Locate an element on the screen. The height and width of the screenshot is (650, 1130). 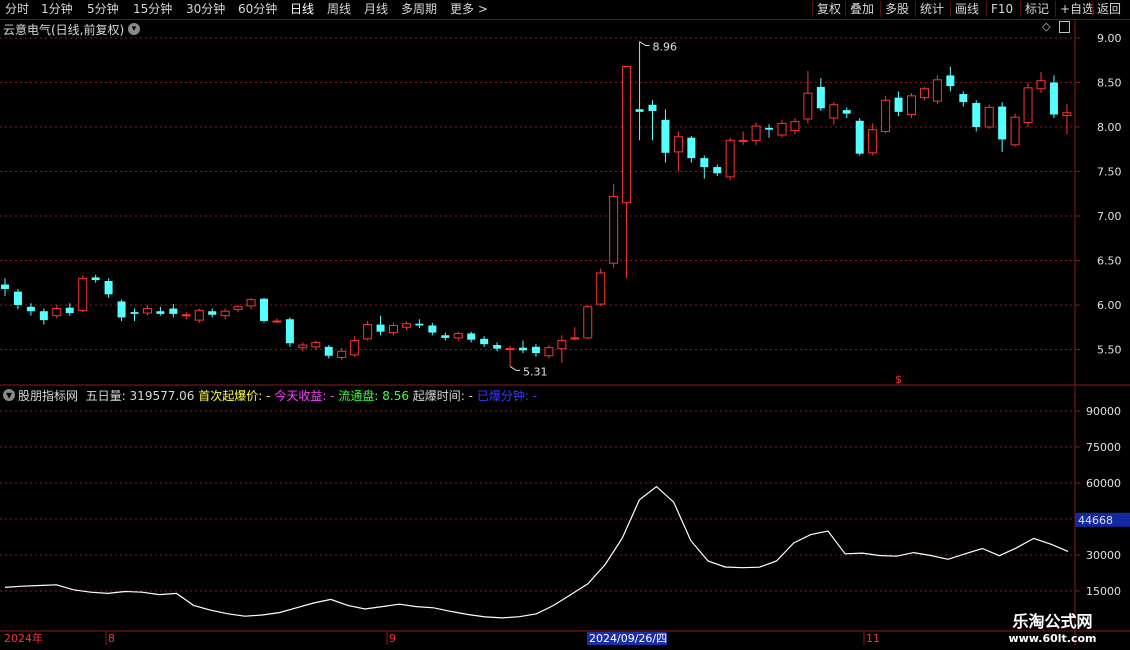
diamond-icon: ◇ is located at coordinates (1046, 26).